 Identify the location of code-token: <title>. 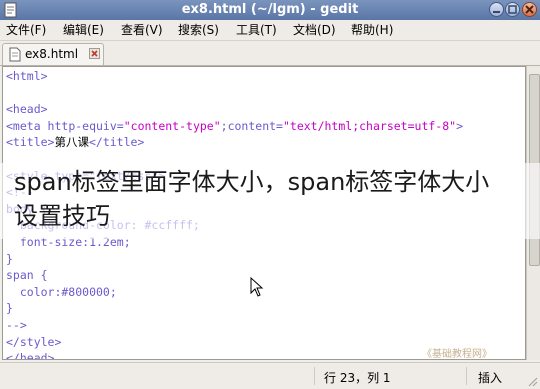
(30, 142).